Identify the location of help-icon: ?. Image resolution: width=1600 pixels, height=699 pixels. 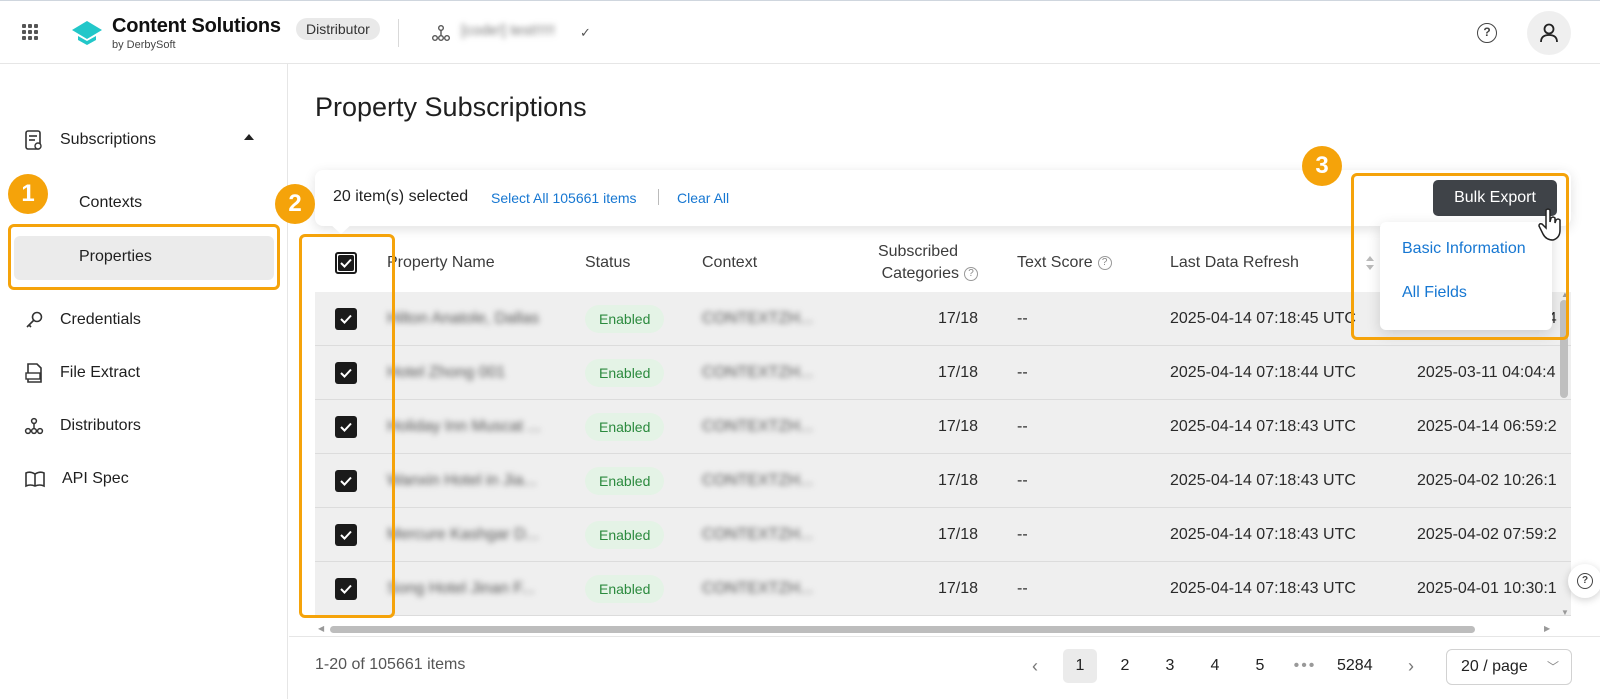
(1487, 33).